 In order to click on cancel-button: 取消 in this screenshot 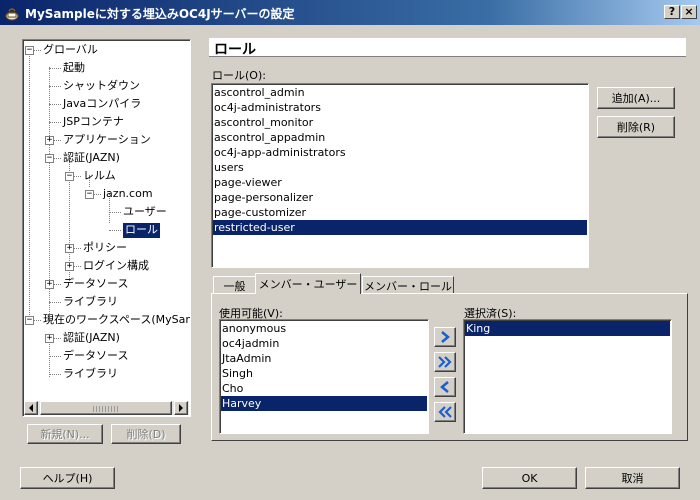, I will do `click(632, 478)`.